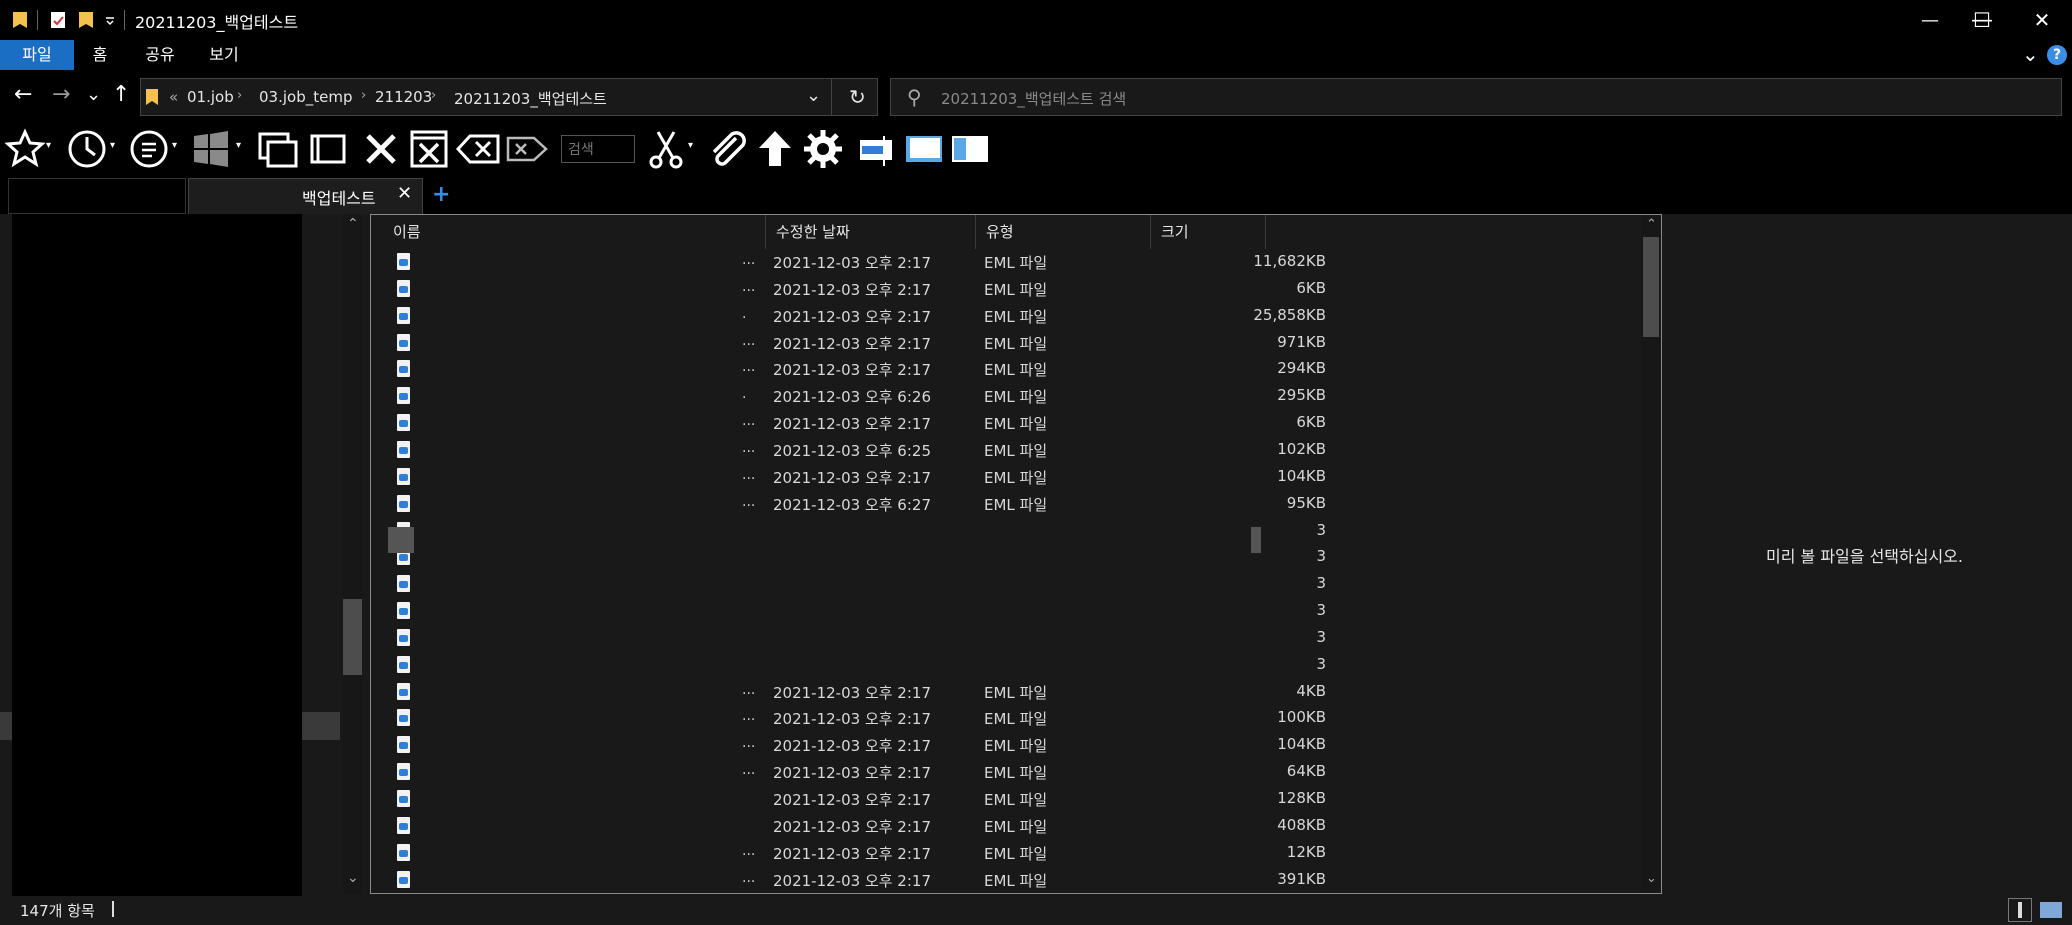 The image size is (2072, 925). I want to click on close-x-icon, so click(381, 149).